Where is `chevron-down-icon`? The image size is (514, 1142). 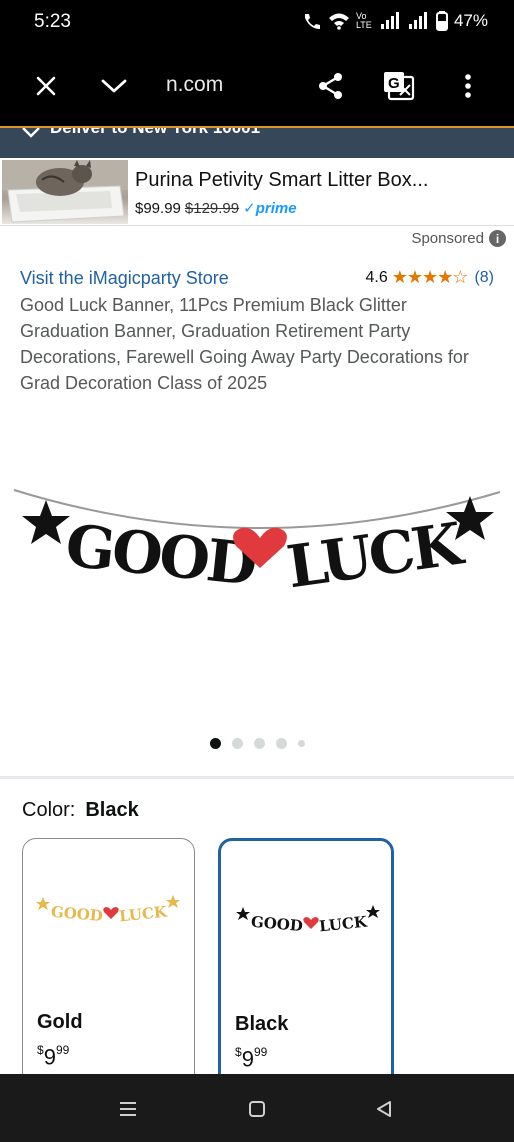
chevron-down-icon is located at coordinates (114, 86).